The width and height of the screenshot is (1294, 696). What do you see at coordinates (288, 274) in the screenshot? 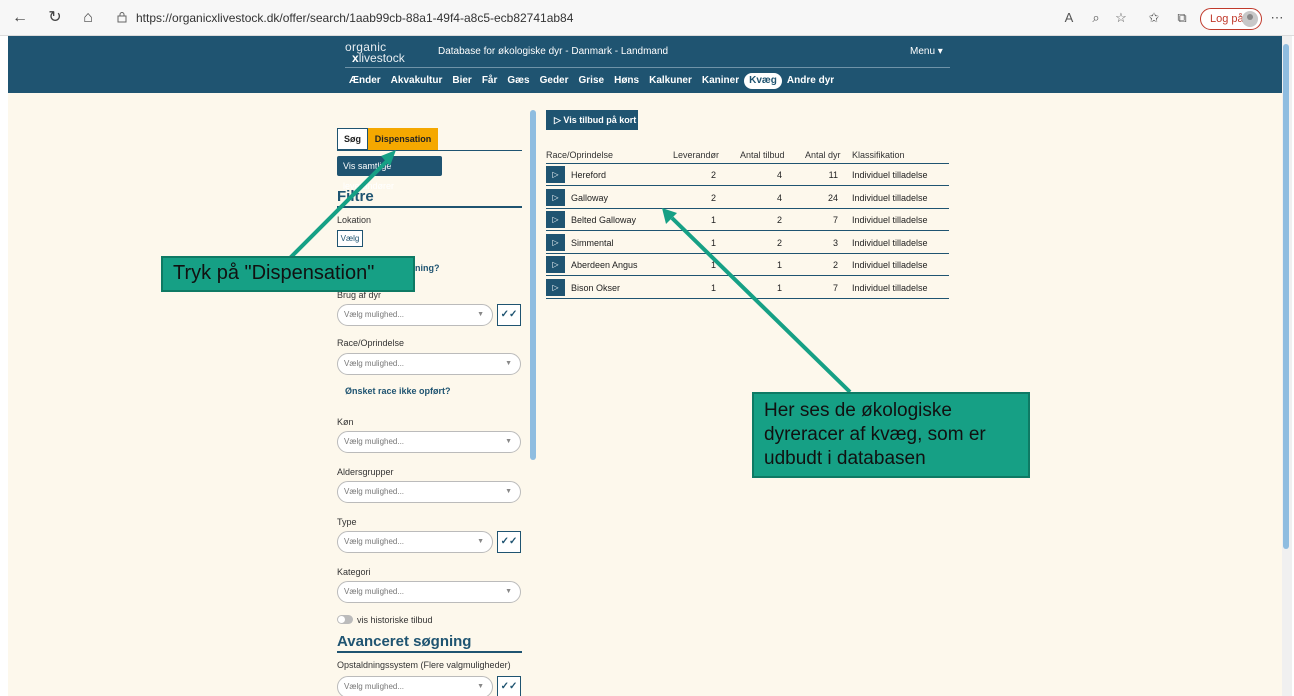
I see `callout-dispensation: Tryk på "Dispensation"` at bounding box center [288, 274].